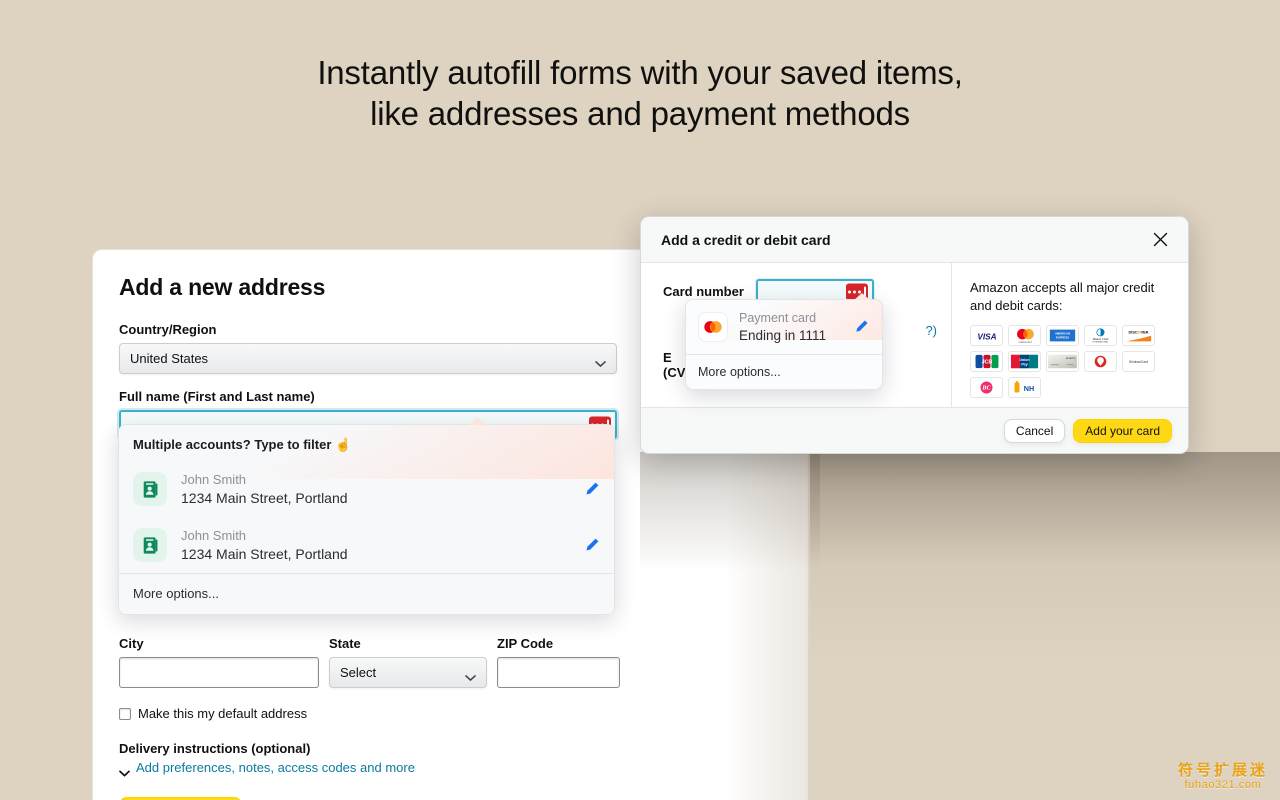 The height and width of the screenshot is (800, 1280). I want to click on svg-text: Union, so click(1024, 360).